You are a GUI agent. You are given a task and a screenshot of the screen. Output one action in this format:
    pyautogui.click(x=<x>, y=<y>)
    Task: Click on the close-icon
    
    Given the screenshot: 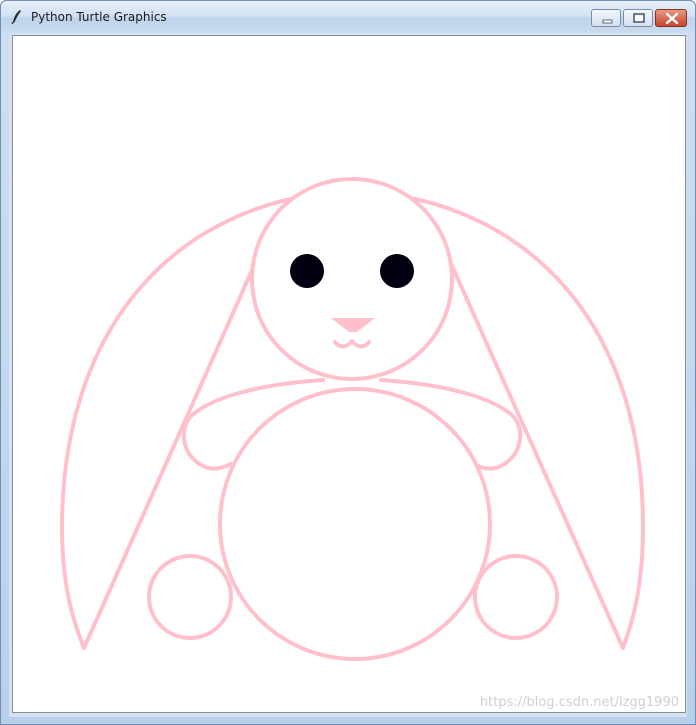 What is the action you would take?
    pyautogui.click(x=672, y=18)
    